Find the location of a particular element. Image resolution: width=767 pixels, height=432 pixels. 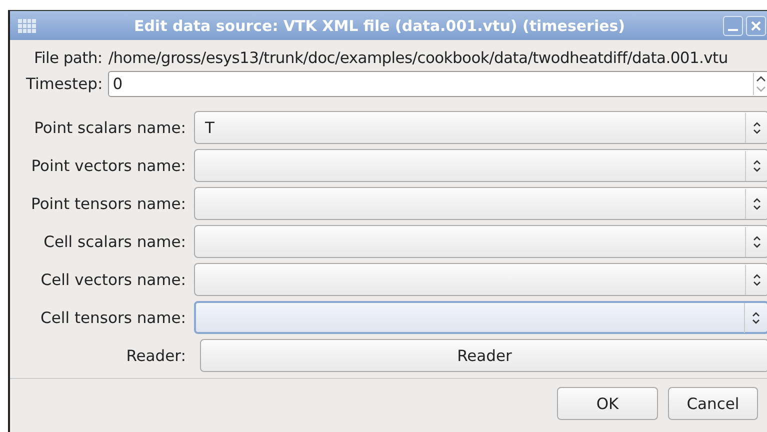

dialog-button: OK is located at coordinates (607, 403).